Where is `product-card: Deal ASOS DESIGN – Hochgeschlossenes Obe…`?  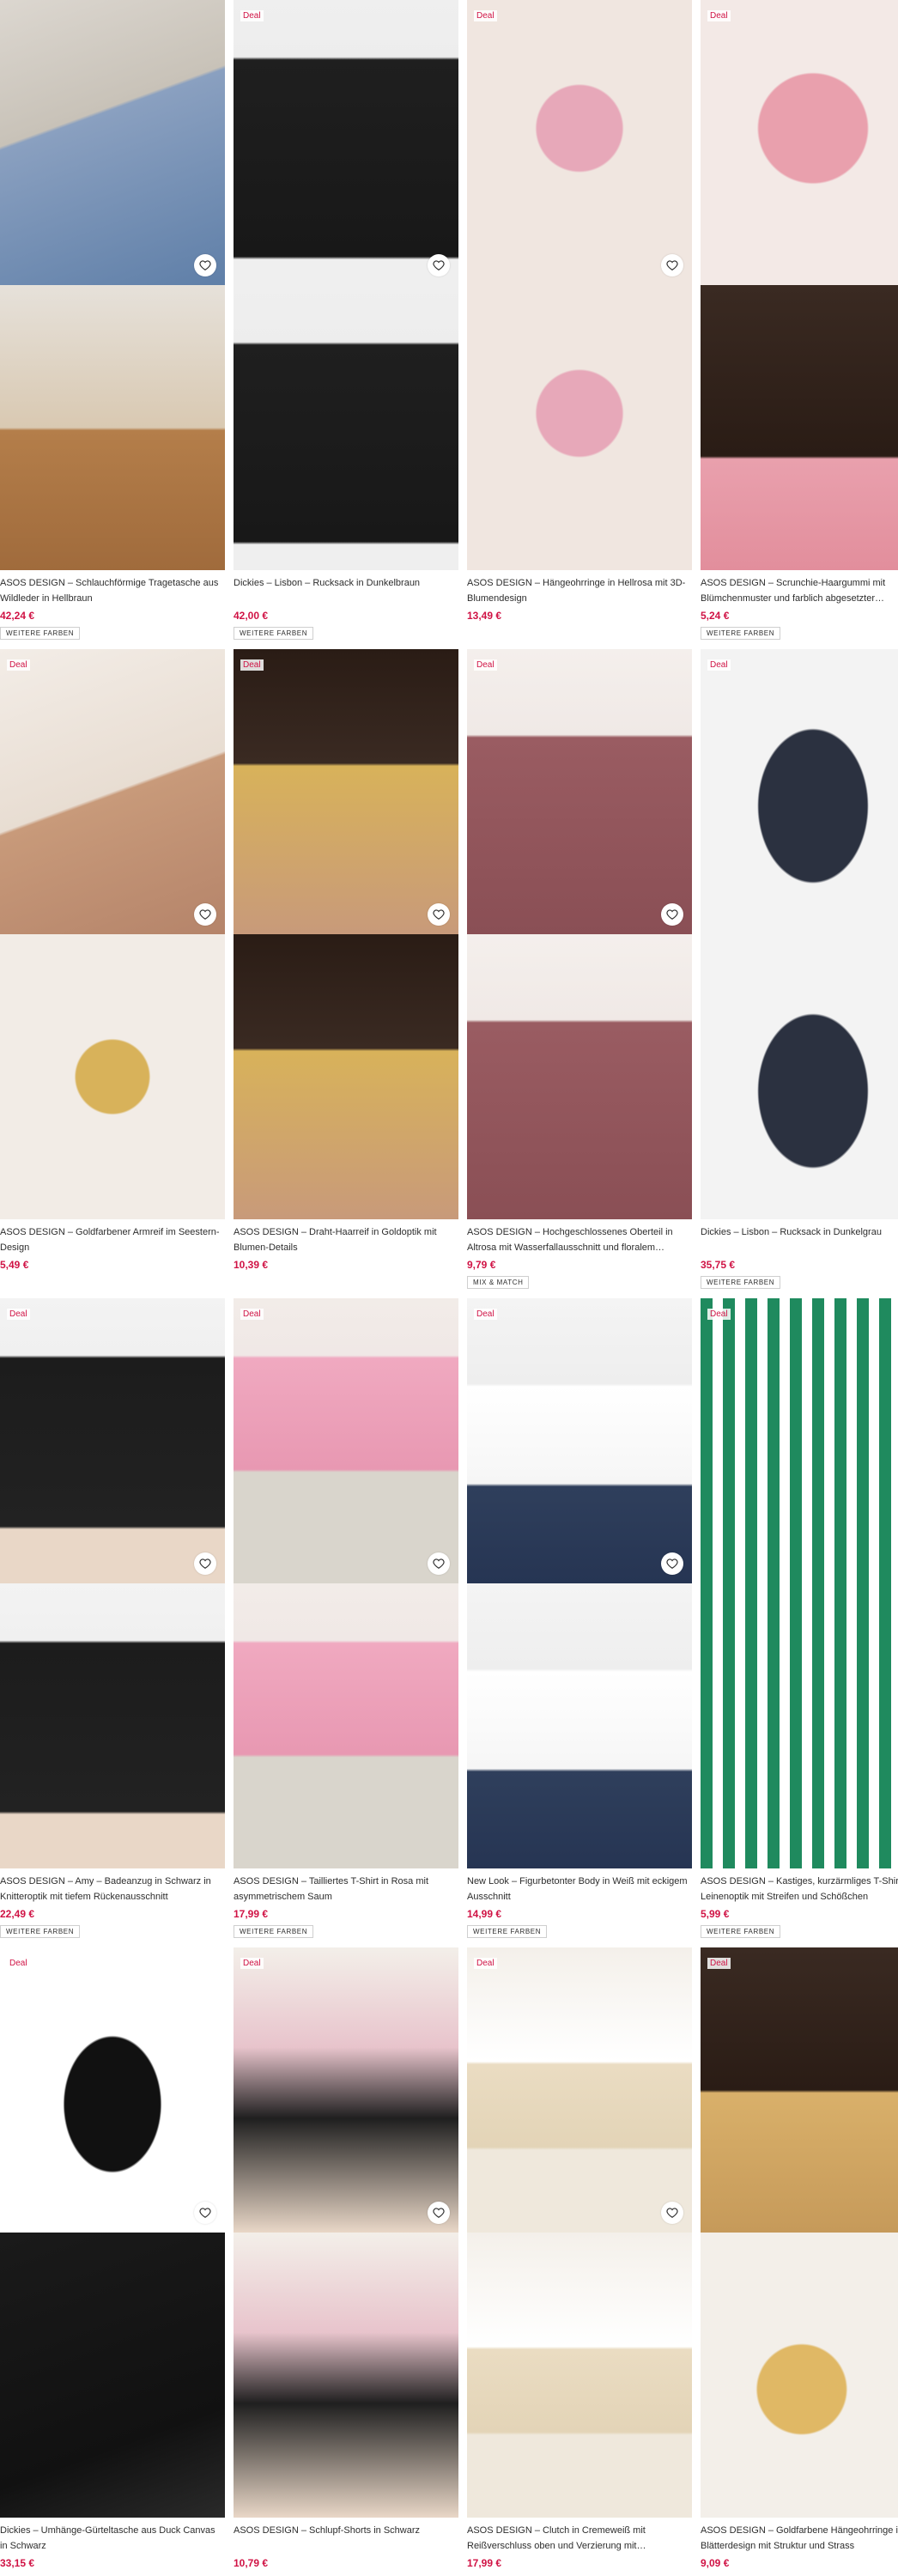
product-card: Deal ASOS DESIGN – Hochgeschlossenes Obe… is located at coordinates (579, 969).